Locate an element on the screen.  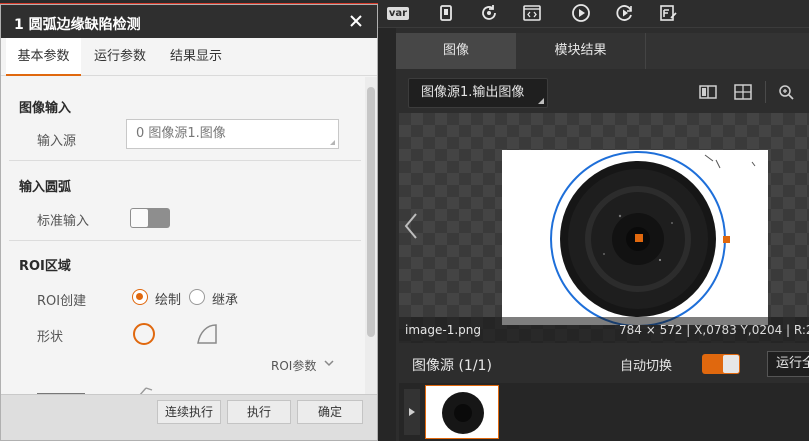
roi-params-label: ROI参数 is located at coordinates (293, 365).